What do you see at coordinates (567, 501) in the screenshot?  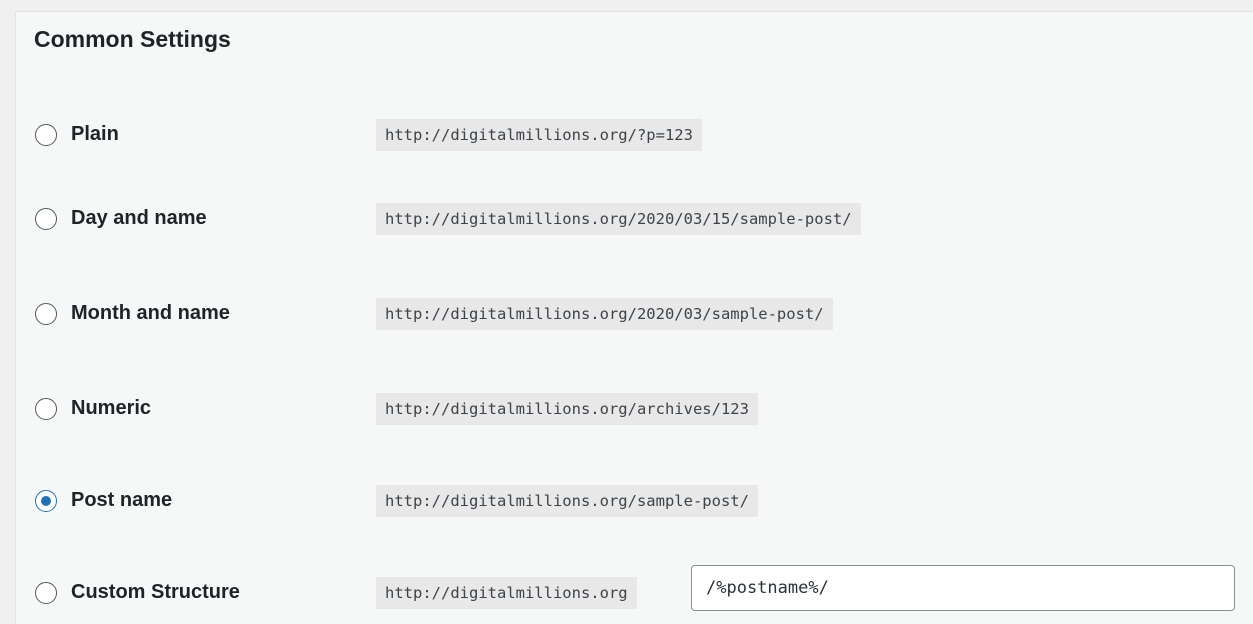 I see `post-name-example-url: http://digitalmillions.org/sample-post/` at bounding box center [567, 501].